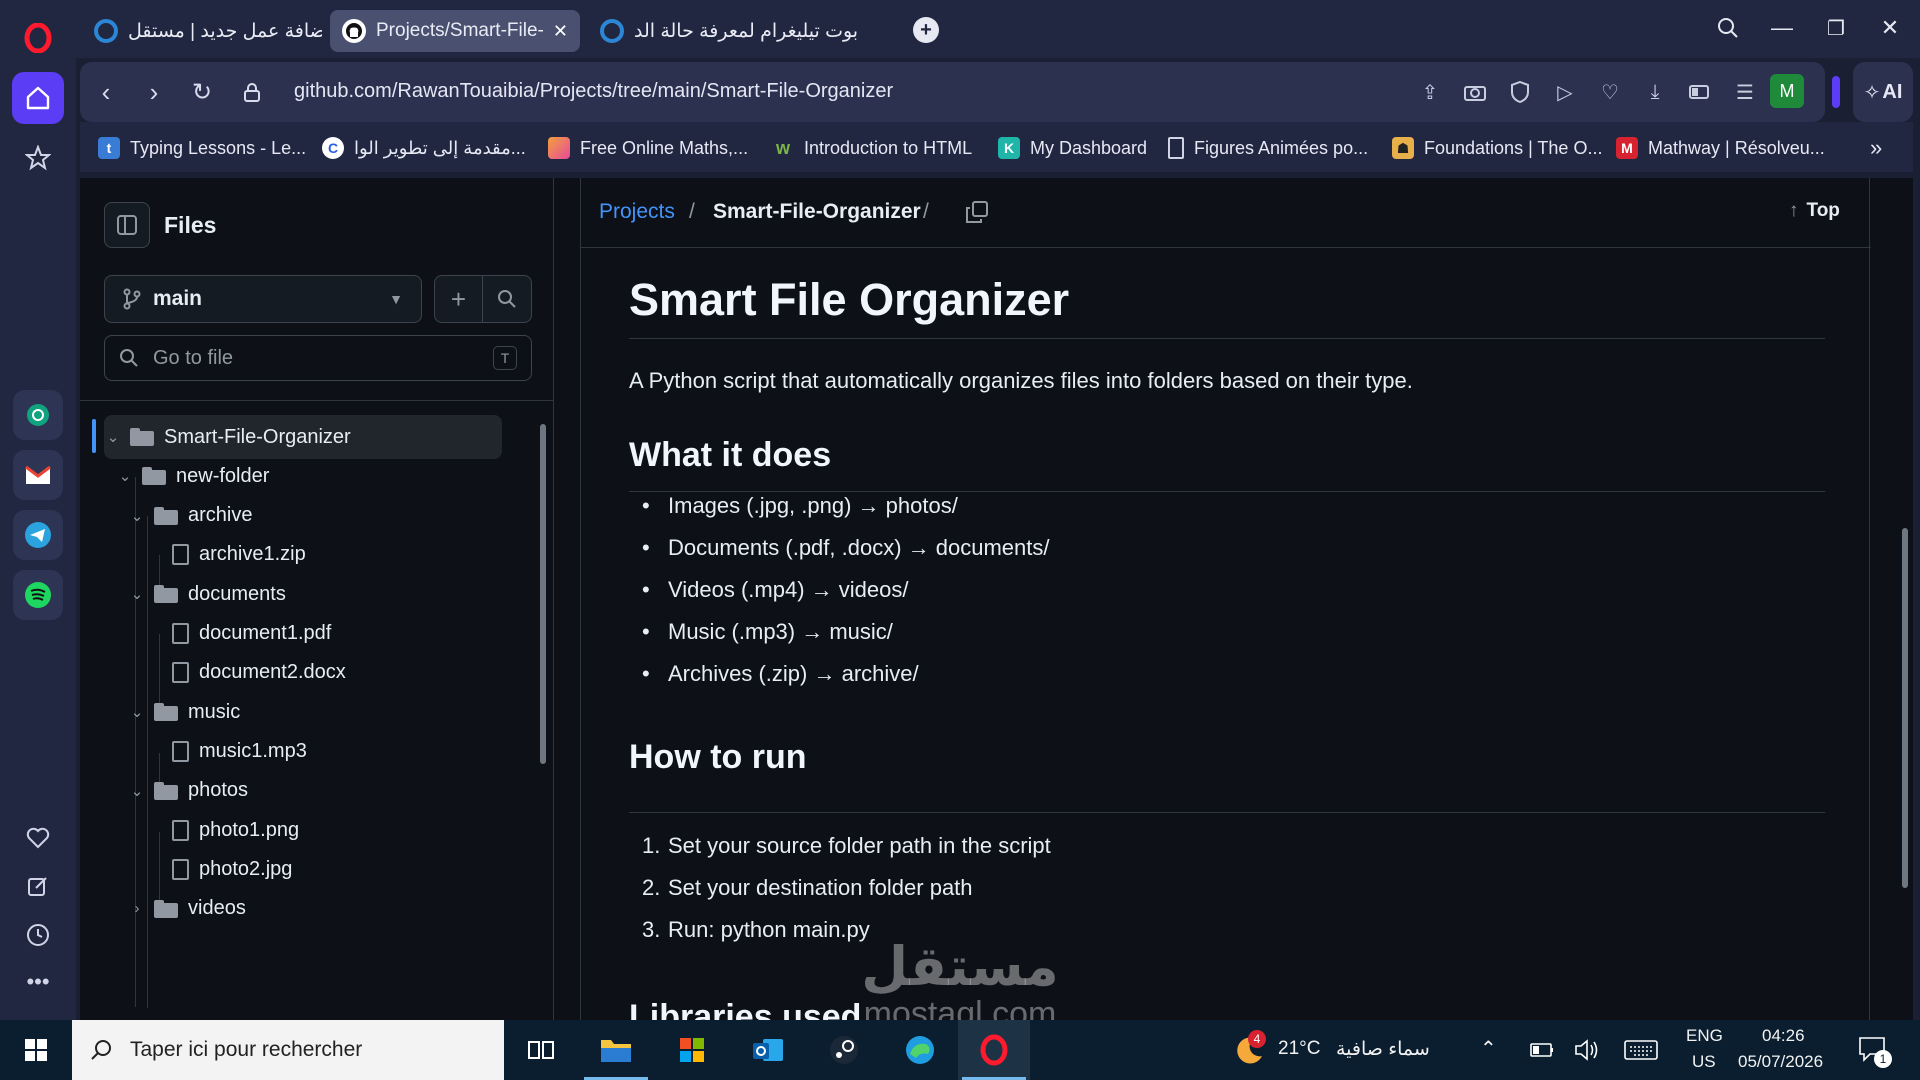  Describe the element at coordinates (106, 92) in the screenshot. I see `back-icon: ‹` at that location.